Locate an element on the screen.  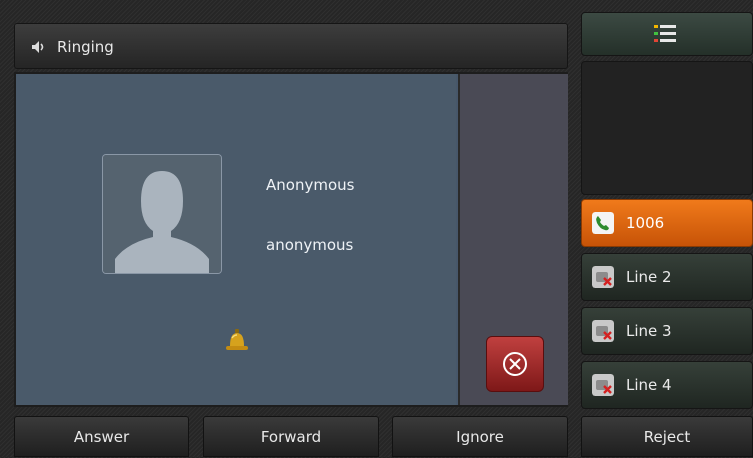
call-status-bar: Ringing is located at coordinates (291, 46).